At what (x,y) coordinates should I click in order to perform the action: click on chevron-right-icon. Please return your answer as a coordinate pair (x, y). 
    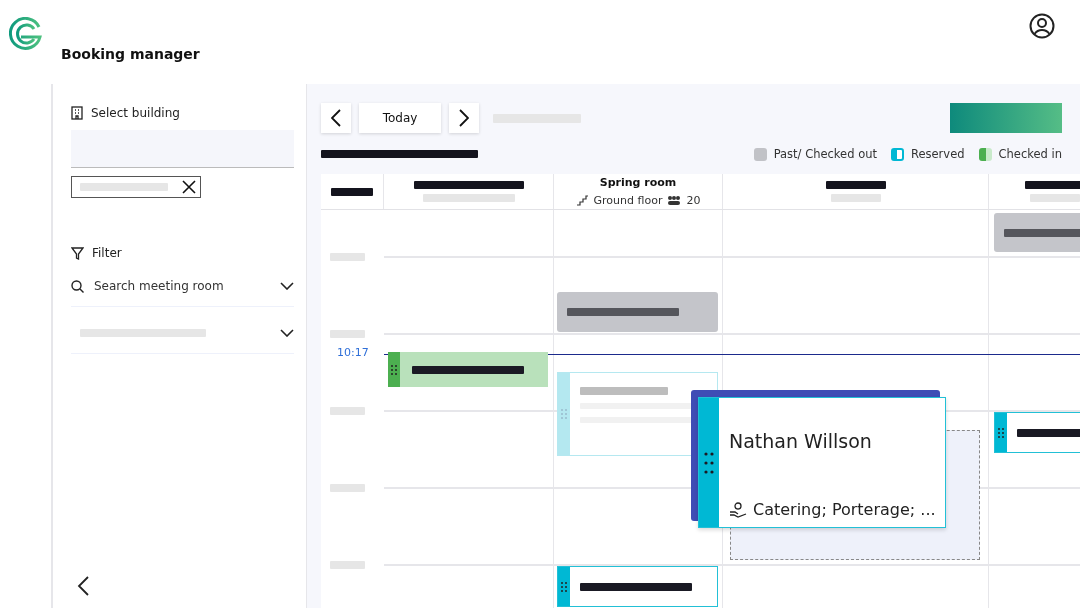
    Looking at the image, I should click on (464, 118).